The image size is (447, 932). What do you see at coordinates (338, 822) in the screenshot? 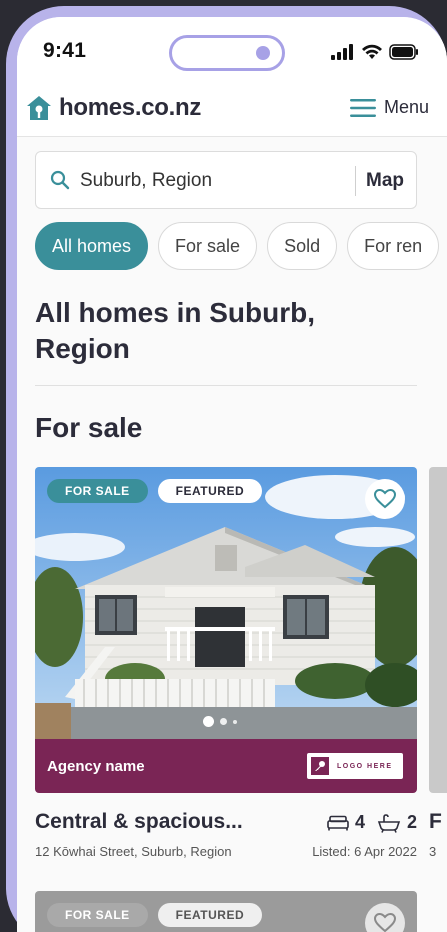
I see `bed-icon` at bounding box center [338, 822].